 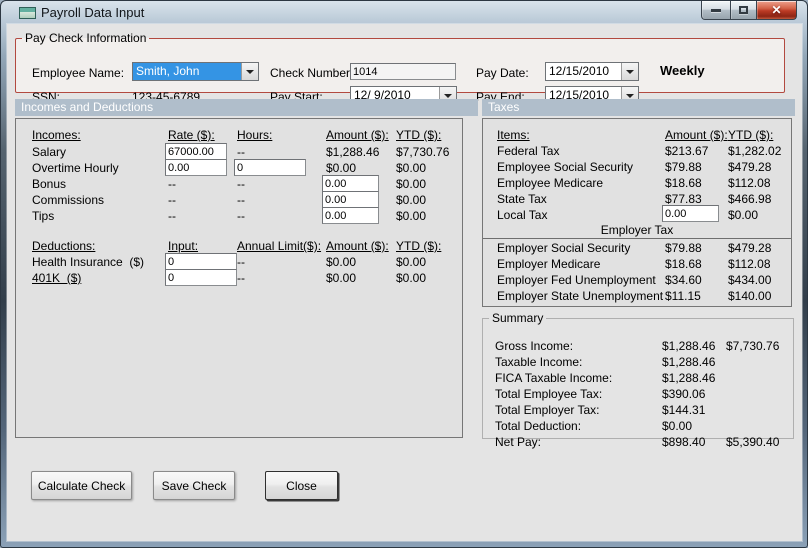 I want to click on overtime-rate-input, so click(x=196, y=167).